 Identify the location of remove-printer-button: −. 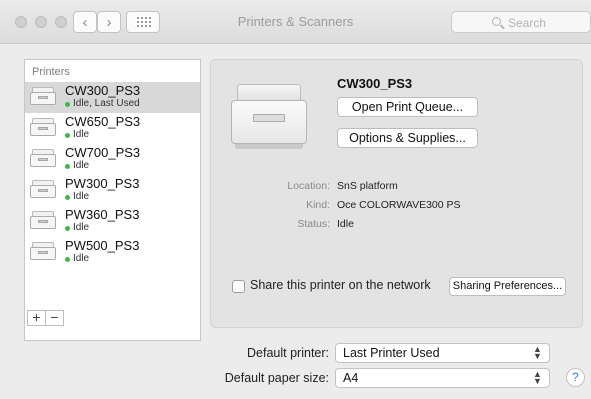
(54, 318).